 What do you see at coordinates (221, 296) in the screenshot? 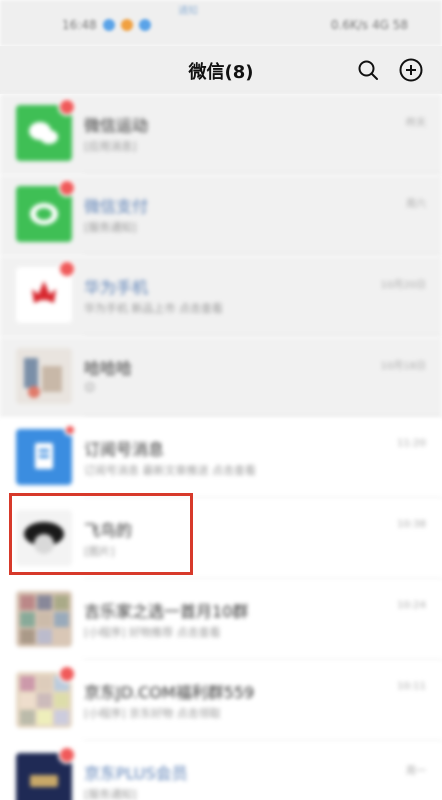
I see `chat-row: 华为手机 华为手机 新品上市 点击查看 10月20日` at bounding box center [221, 296].